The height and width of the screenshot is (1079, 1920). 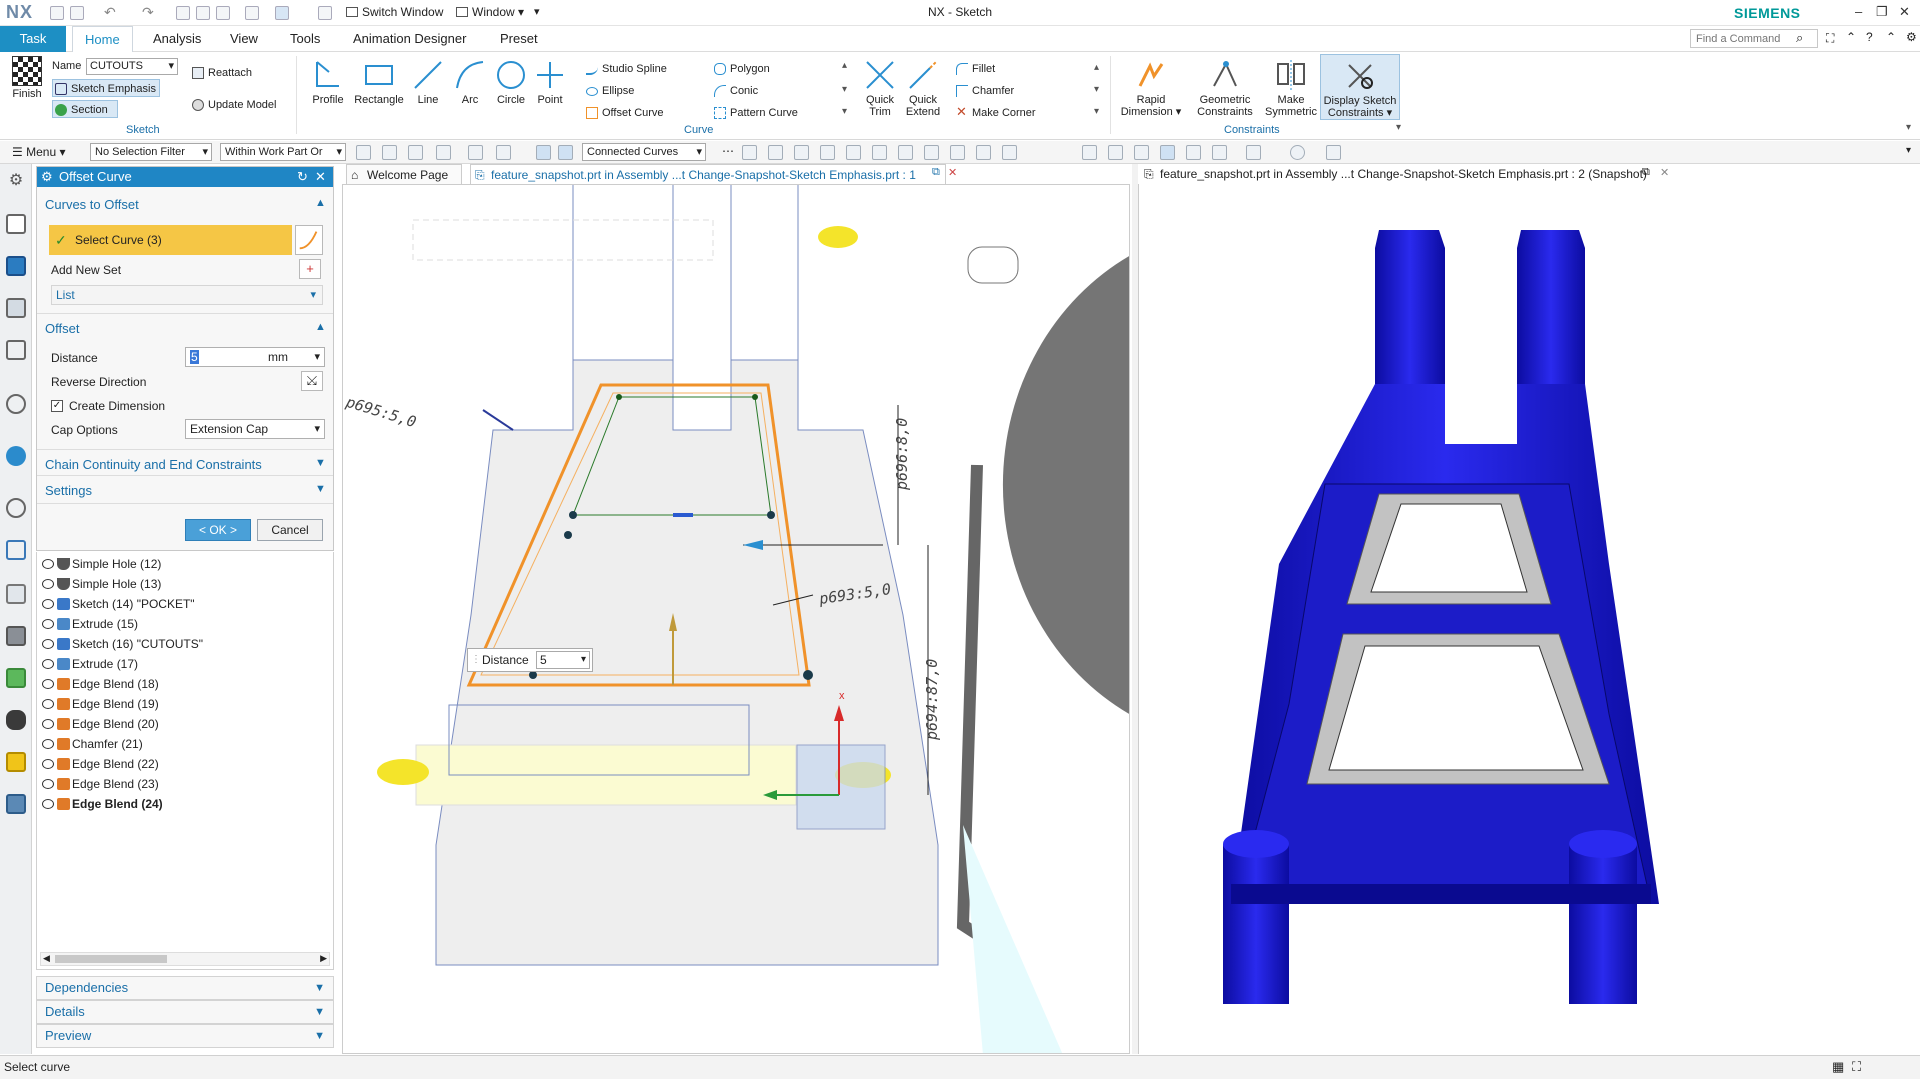 What do you see at coordinates (511, 82) in the screenshot?
I see `circle-button: Circle` at bounding box center [511, 82].